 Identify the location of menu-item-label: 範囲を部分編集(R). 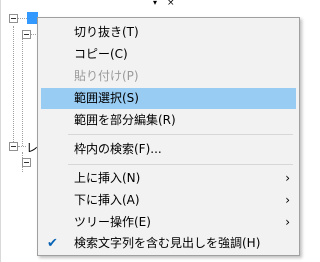
(125, 120).